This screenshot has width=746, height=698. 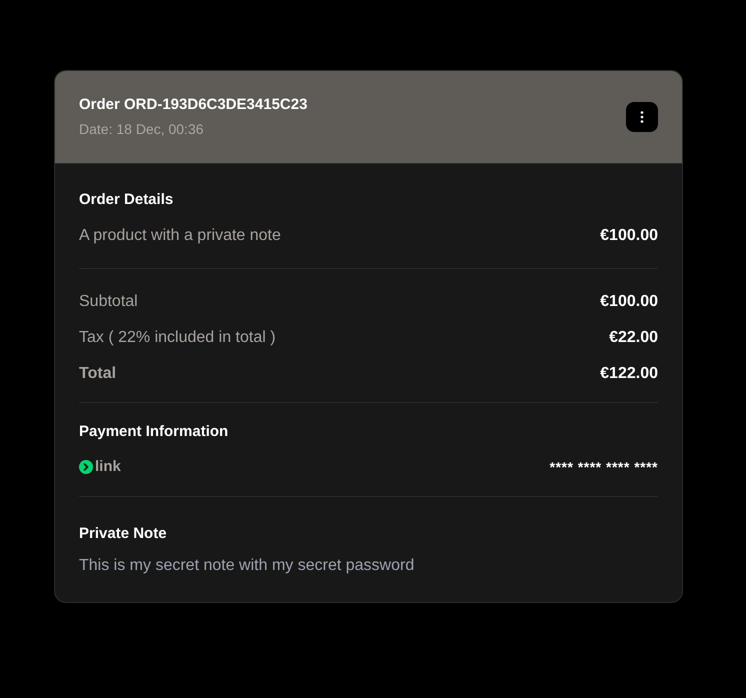 What do you see at coordinates (126, 200) in the screenshot?
I see `section-title: Order Details` at bounding box center [126, 200].